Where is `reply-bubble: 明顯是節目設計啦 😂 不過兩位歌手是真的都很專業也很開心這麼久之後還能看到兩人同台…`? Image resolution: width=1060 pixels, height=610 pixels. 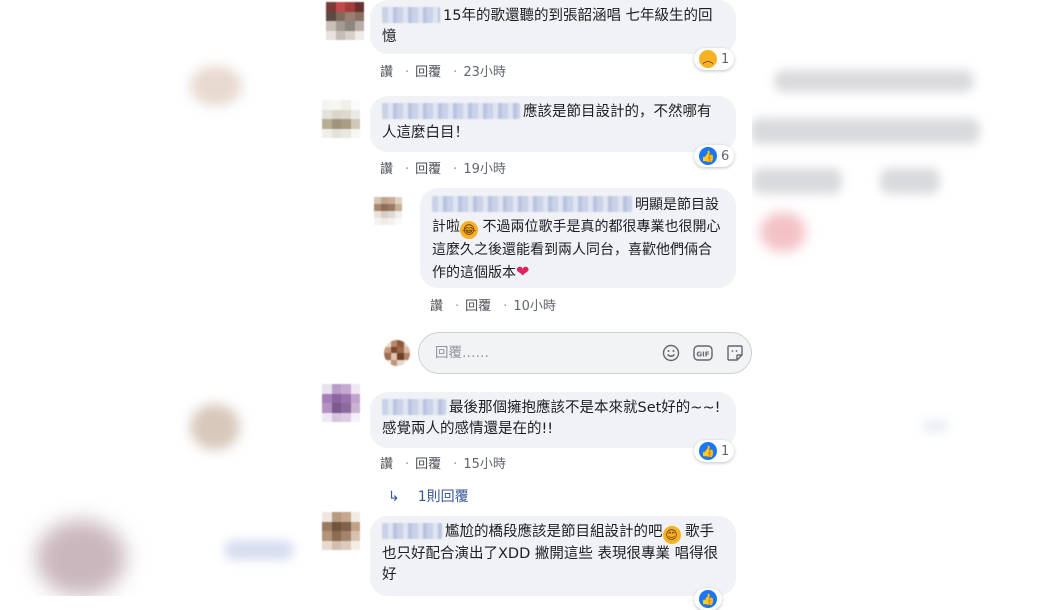 reply-bubble: 明顯是節目設計啦 😂 不過兩位歌手是真的都很專業也很開心這麼久之後還能看到兩人同台… is located at coordinates (578, 238).